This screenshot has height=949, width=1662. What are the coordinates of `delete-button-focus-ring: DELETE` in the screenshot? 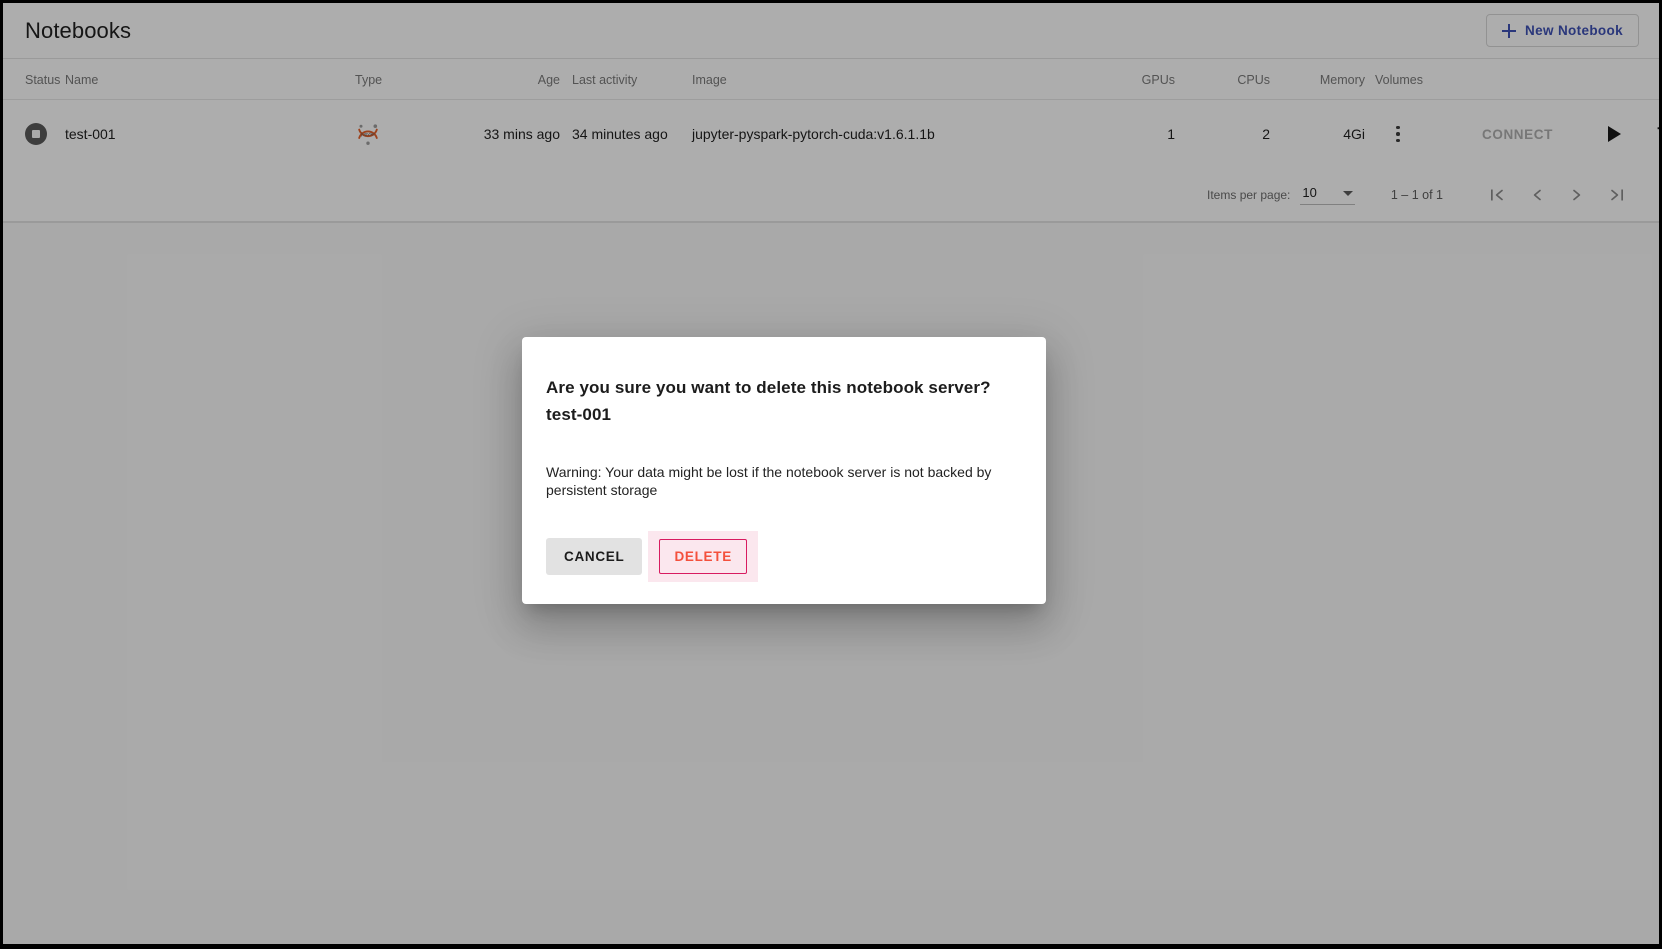 It's located at (703, 556).